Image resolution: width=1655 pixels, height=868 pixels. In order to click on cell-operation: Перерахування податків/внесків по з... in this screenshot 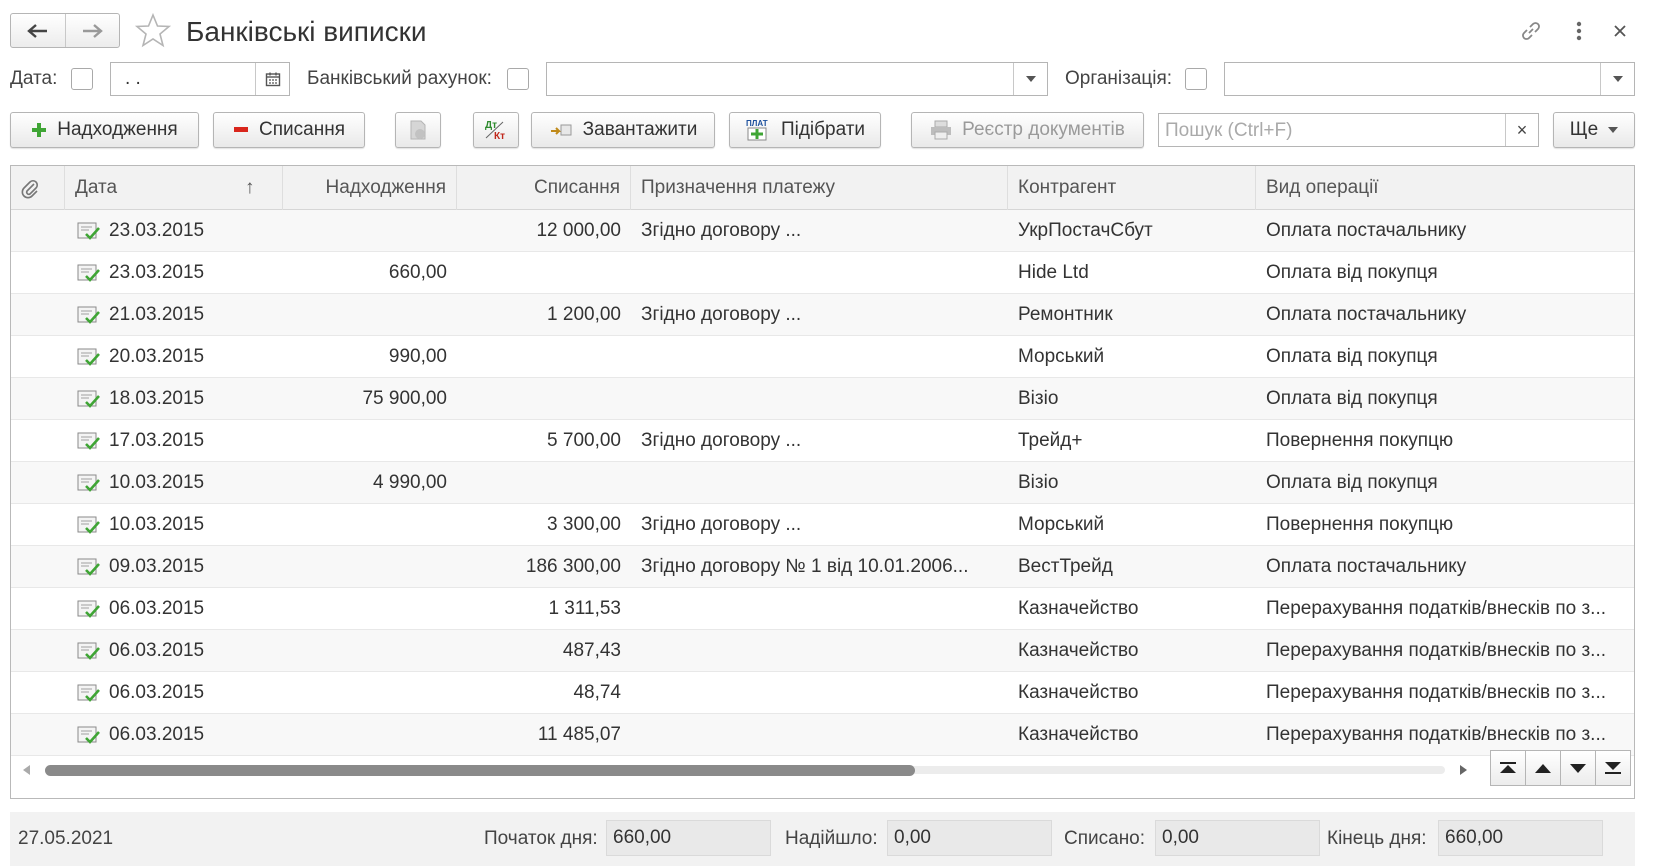, I will do `click(1436, 608)`.